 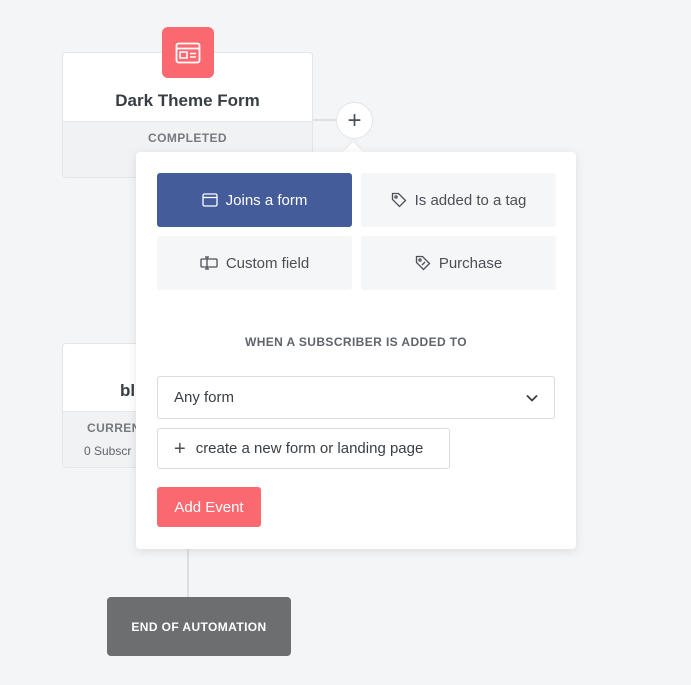 What do you see at coordinates (266, 200) in the screenshot?
I see `option-label: Joins a form` at bounding box center [266, 200].